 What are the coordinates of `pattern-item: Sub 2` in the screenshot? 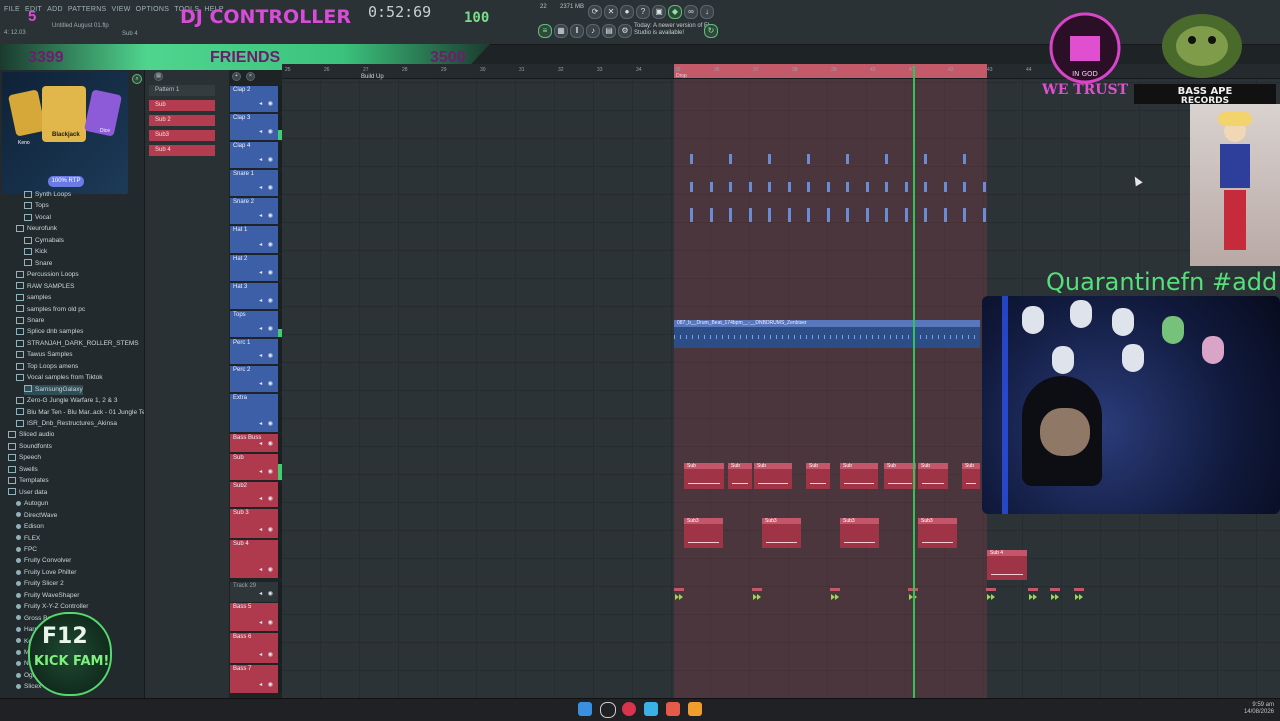 It's located at (182, 120).